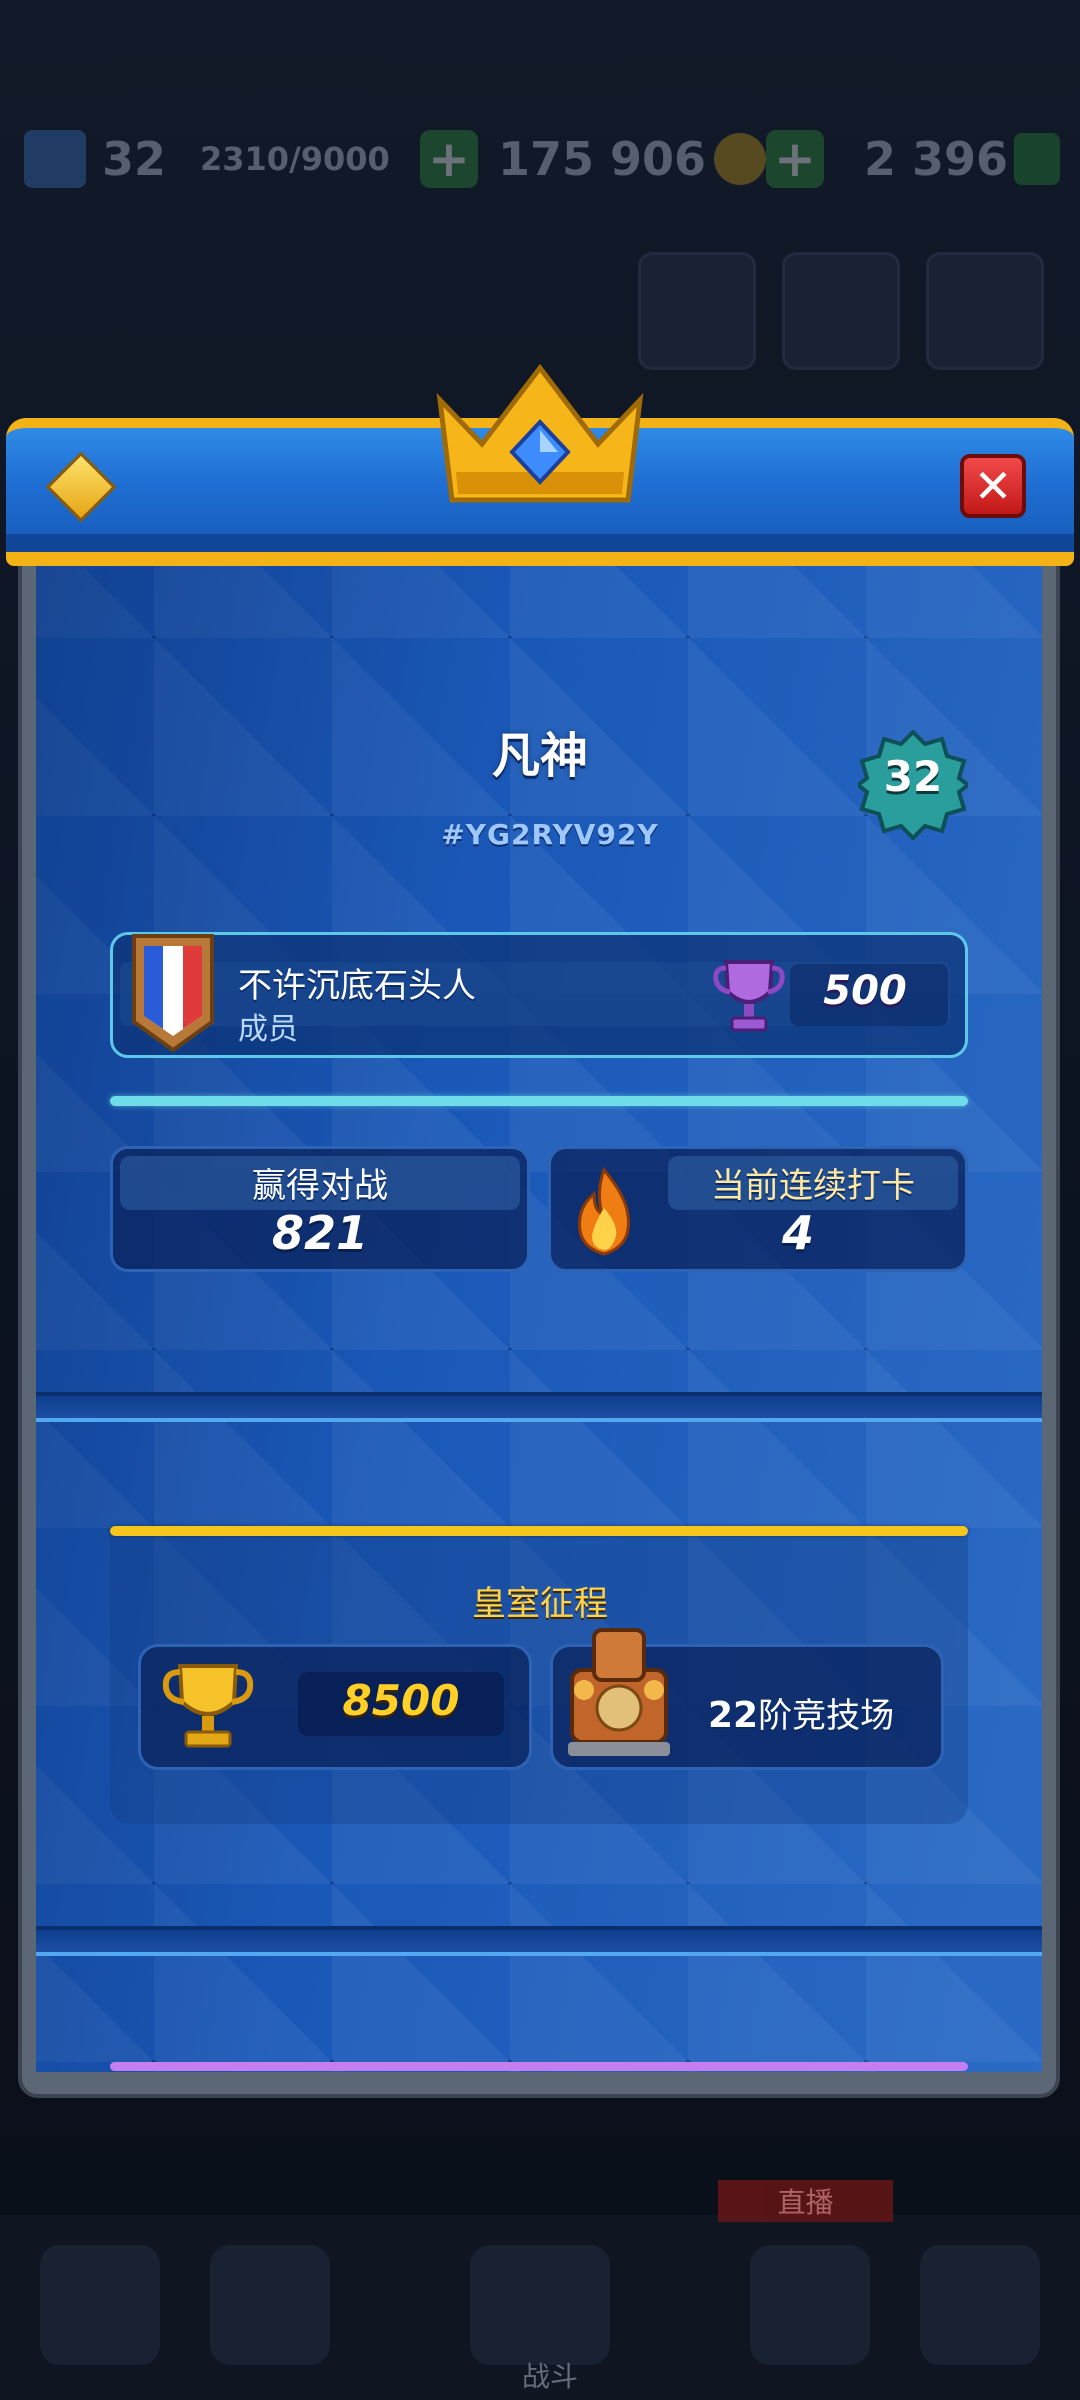 The image size is (1080, 2400). I want to click on clan-divider, so click(539, 1101).